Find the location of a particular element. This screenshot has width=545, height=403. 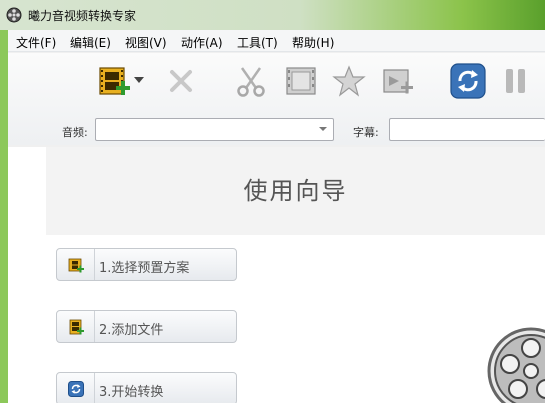

convert-icon is located at coordinates (75, 388).